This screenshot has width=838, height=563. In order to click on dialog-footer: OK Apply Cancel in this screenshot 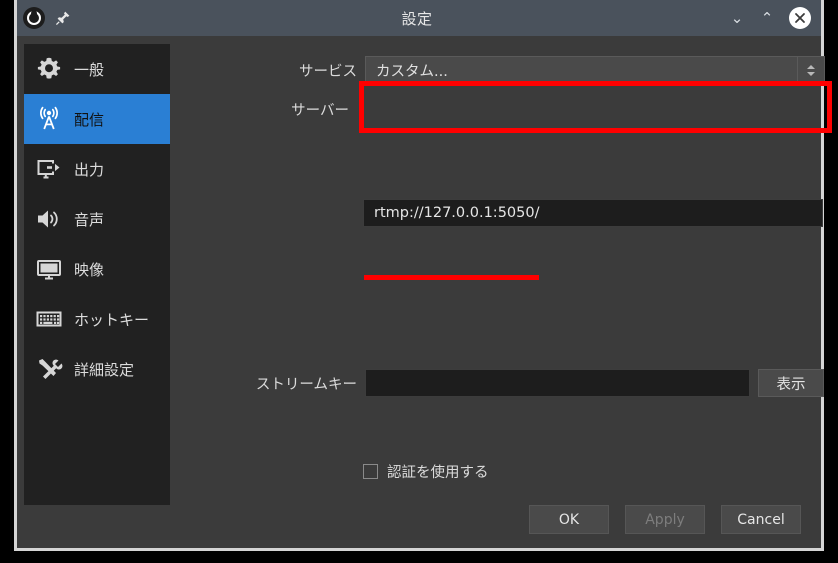, I will do `click(665, 519)`.